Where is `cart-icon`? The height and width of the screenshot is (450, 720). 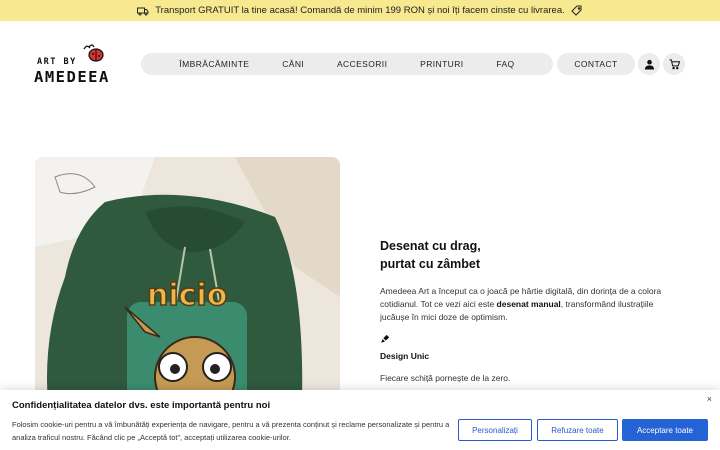
cart-icon is located at coordinates (674, 63).